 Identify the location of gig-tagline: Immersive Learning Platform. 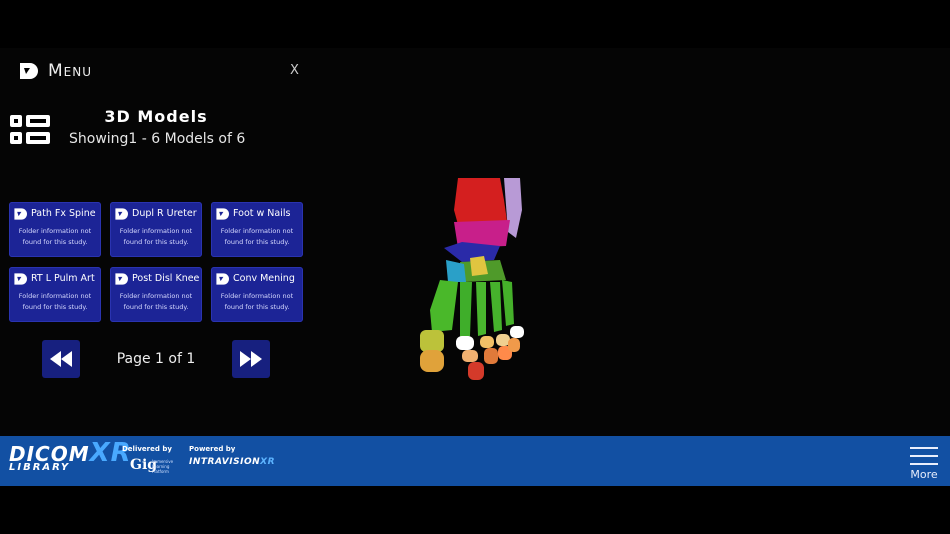
(163, 466).